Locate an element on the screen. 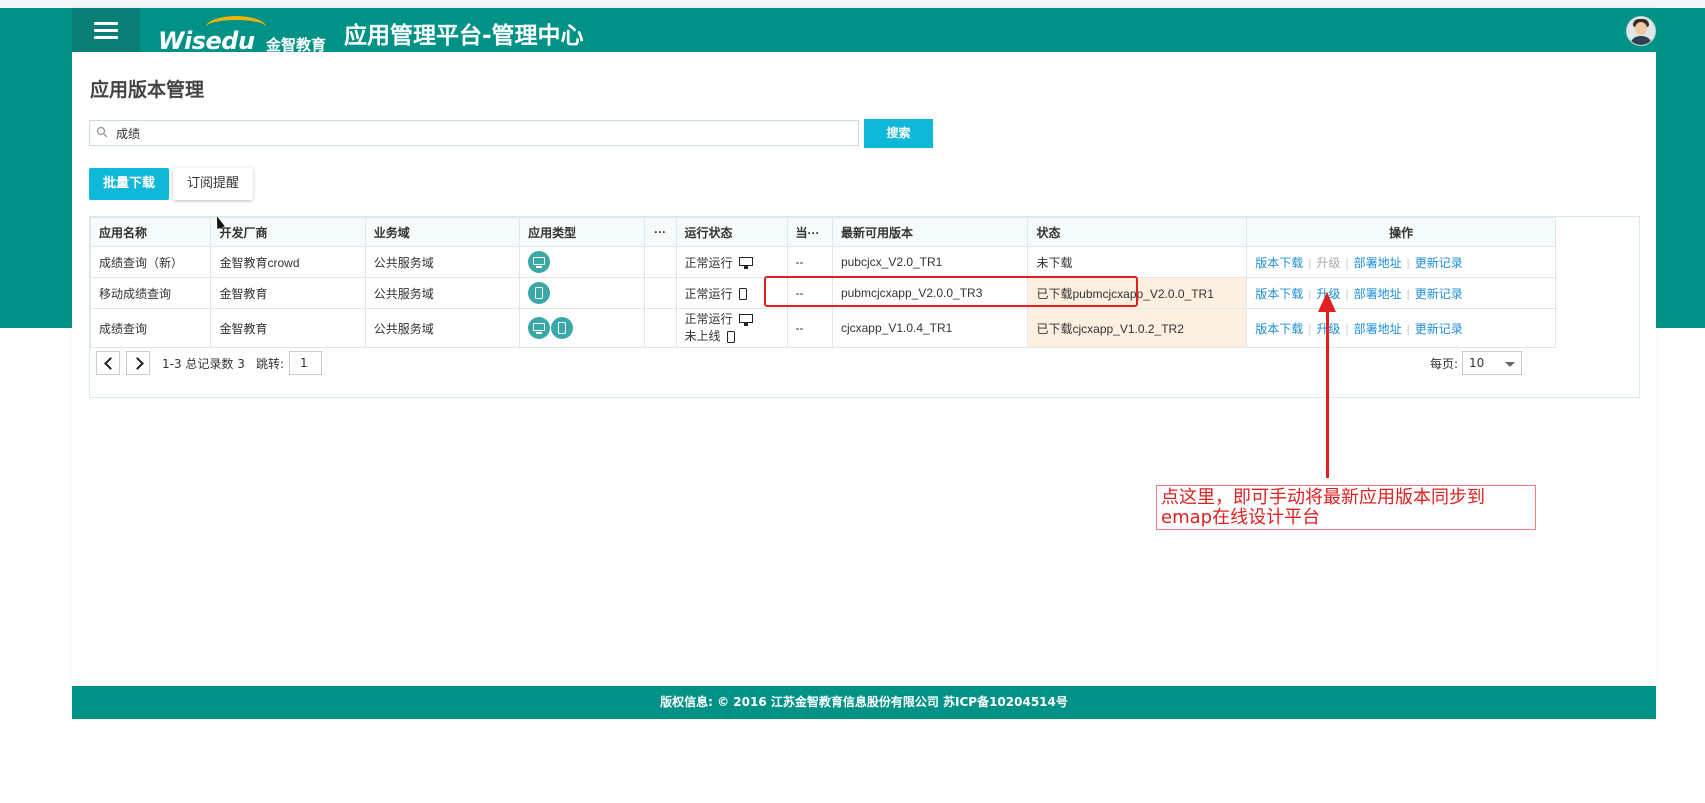 This screenshot has width=1705, height=803. search-box is located at coordinates (474, 133).